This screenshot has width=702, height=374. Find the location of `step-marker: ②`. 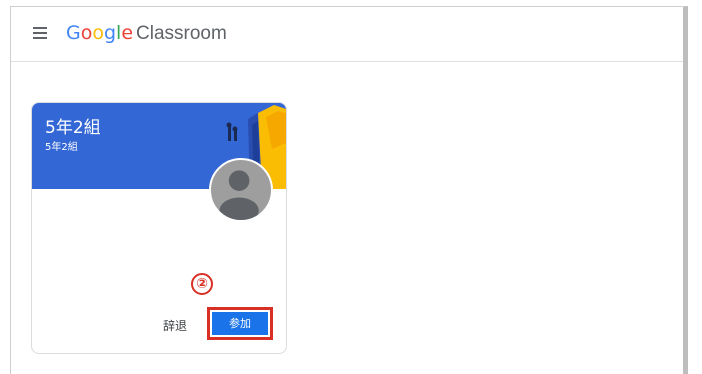

step-marker: ② is located at coordinates (202, 284).